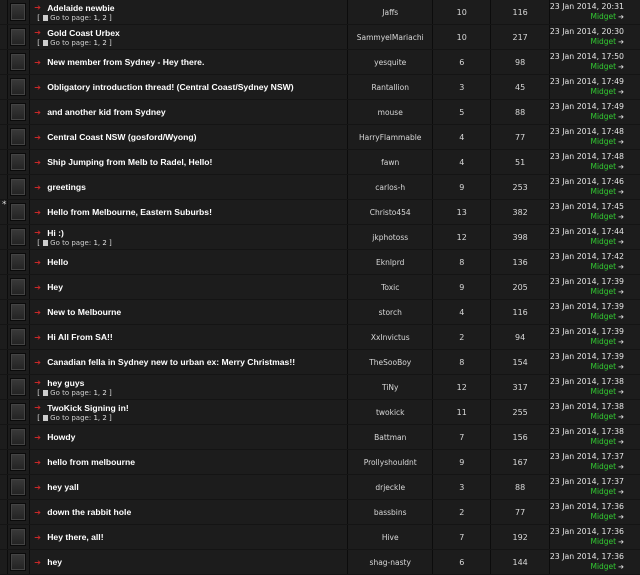  What do you see at coordinates (80, 337) in the screenshot?
I see `topic-title-link: Hi All From SA!!` at bounding box center [80, 337].